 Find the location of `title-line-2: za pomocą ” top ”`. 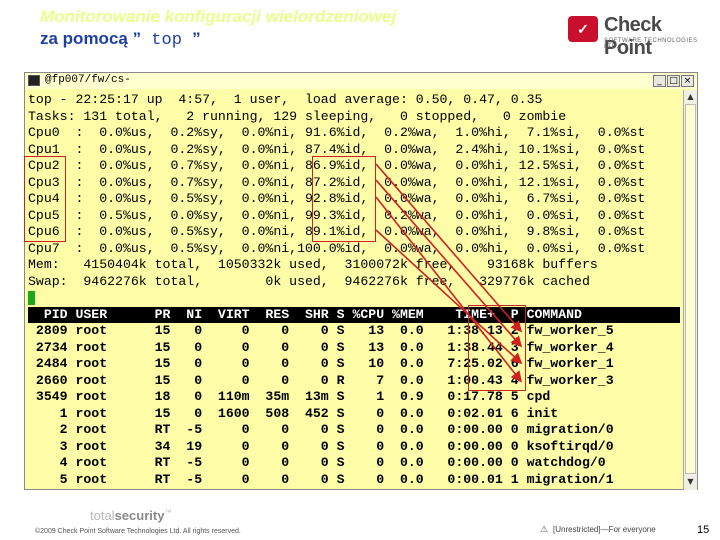

title-line-2: za pomocą ” top ” is located at coordinates (300, 40).